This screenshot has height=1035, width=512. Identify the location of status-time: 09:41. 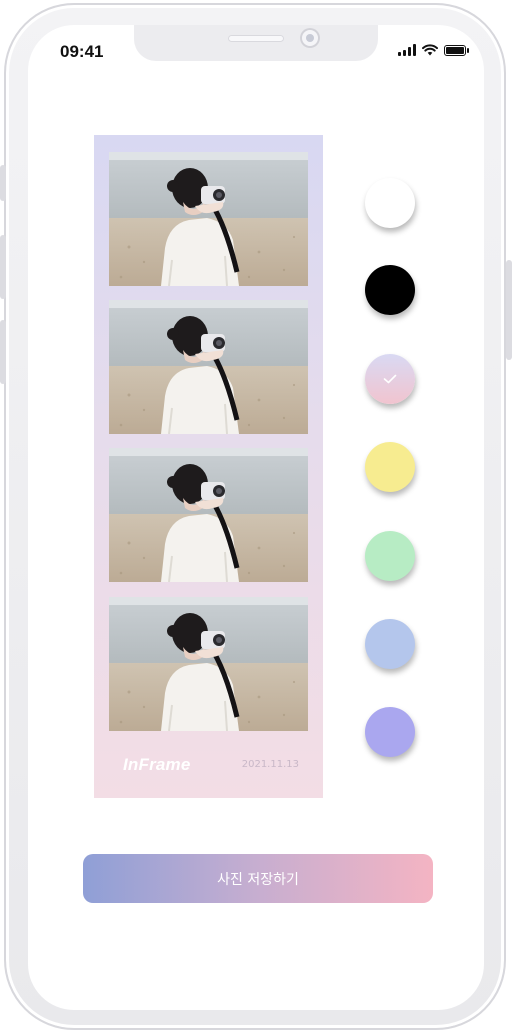
(82, 51).